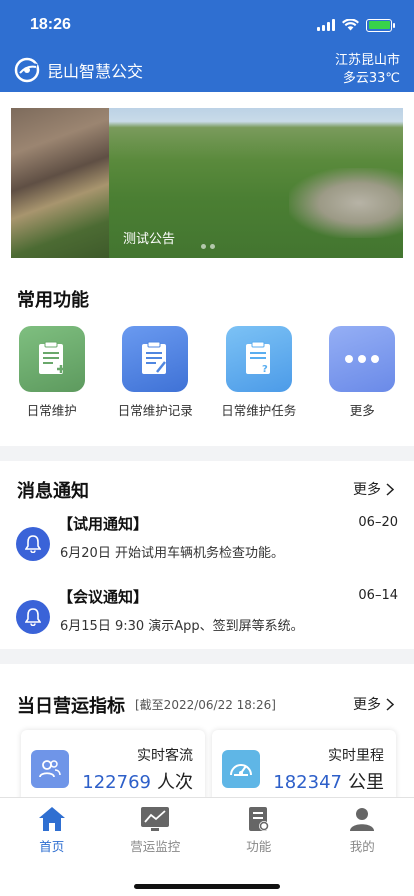  I want to click on status-bar: 18:26, so click(207, 25).